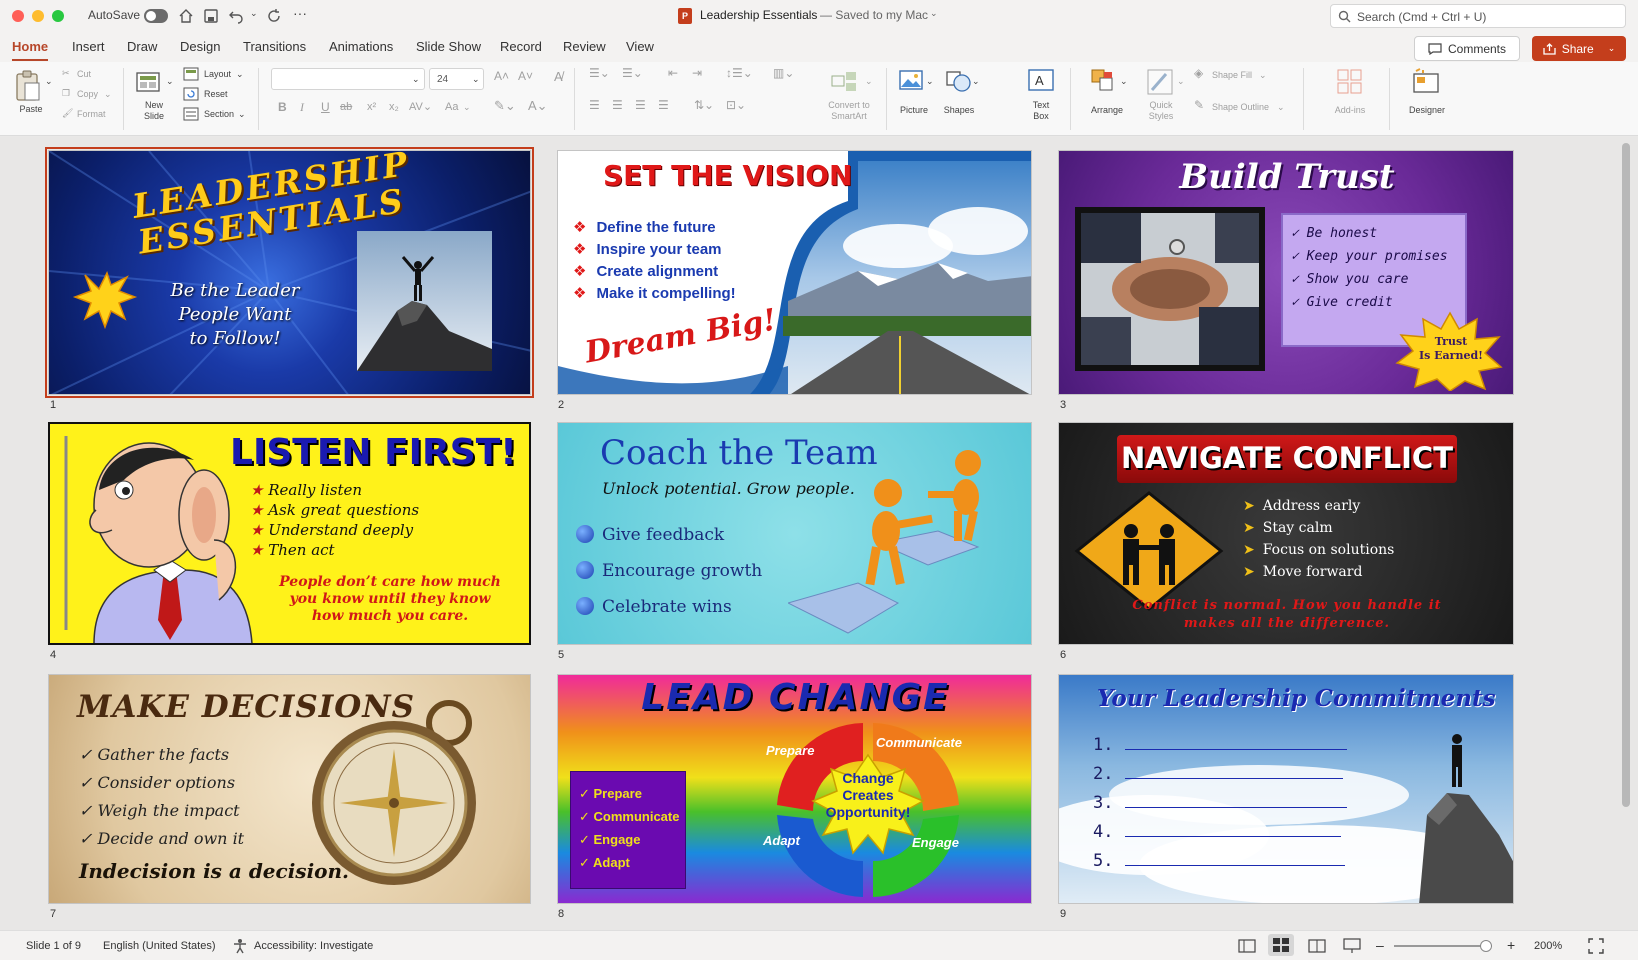 Image resolution: width=1638 pixels, height=960 pixels. I want to click on align-center-icon: ☰, so click(617, 105).